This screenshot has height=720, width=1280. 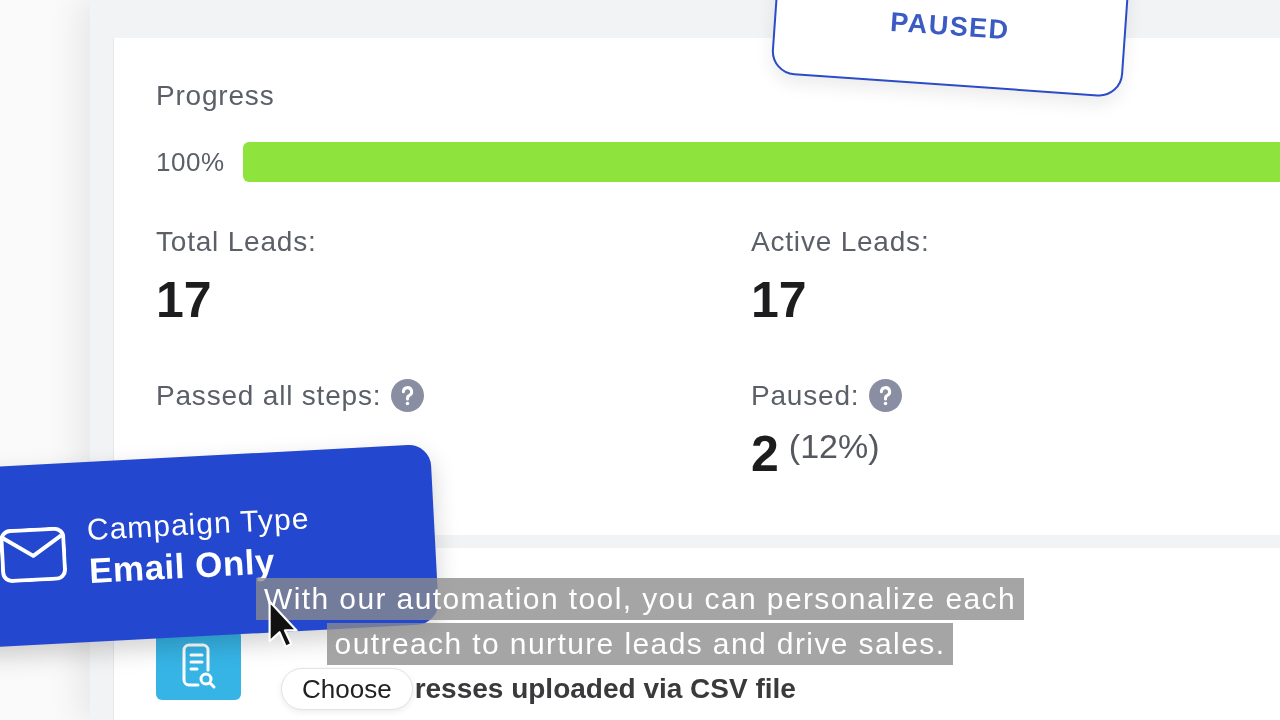 What do you see at coordinates (34, 555) in the screenshot?
I see `envelope-icon` at bounding box center [34, 555].